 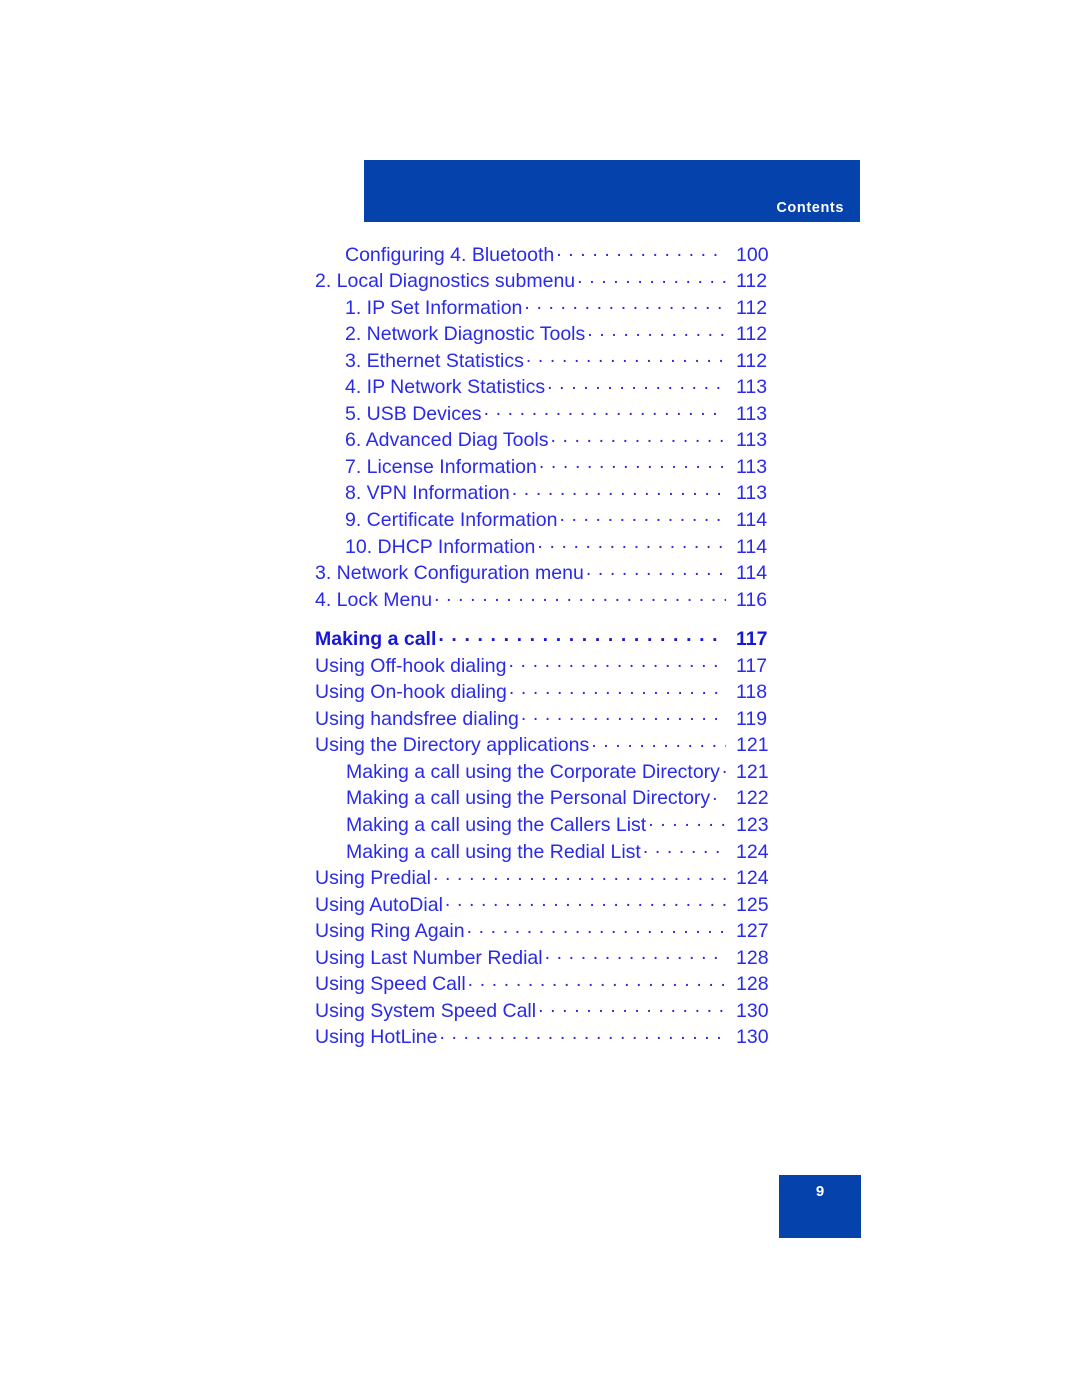 I want to click on toc-entry: Configuring 4. Bluetooth 100, so click(x=540, y=254).